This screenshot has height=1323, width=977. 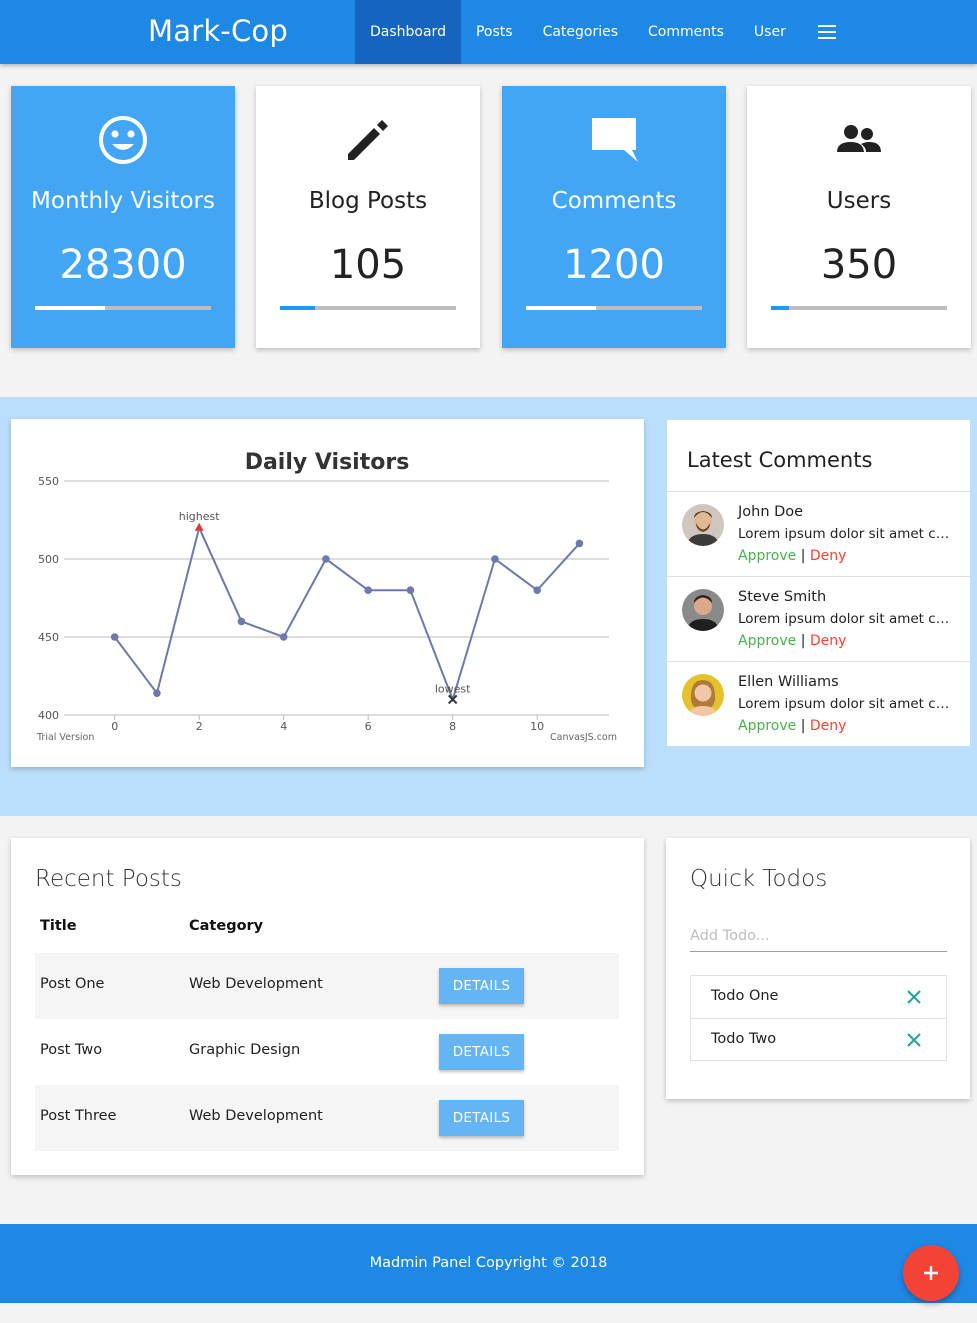 I want to click on todo-text: Todo Two, so click(x=744, y=1039).